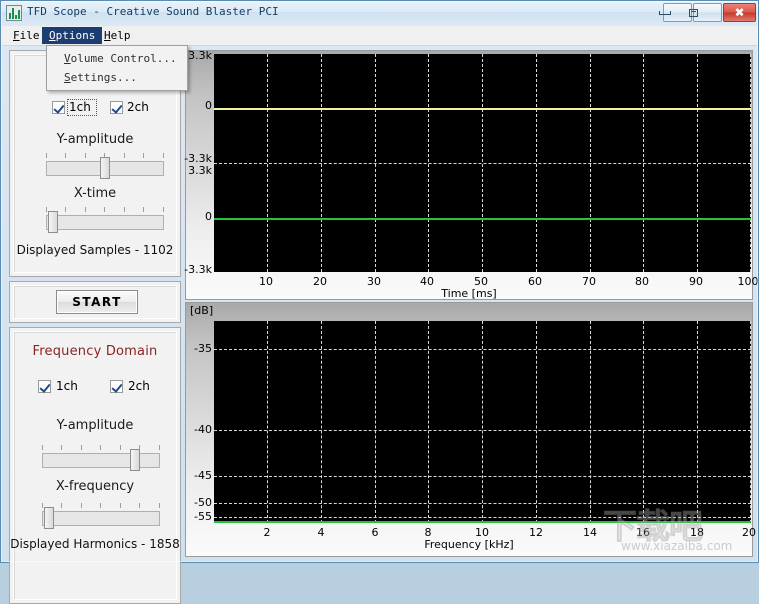 The width and height of the screenshot is (759, 604). I want to click on ytick-db: -50, so click(203, 502).